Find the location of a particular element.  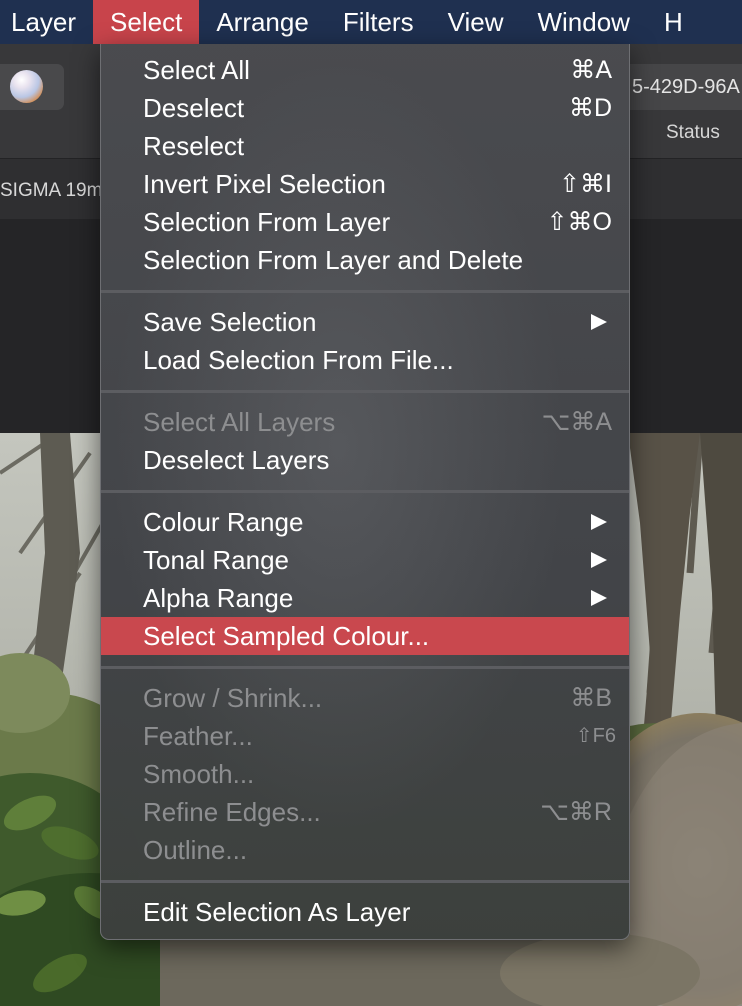

menu-item-label: Deselect is located at coordinates (194, 108).